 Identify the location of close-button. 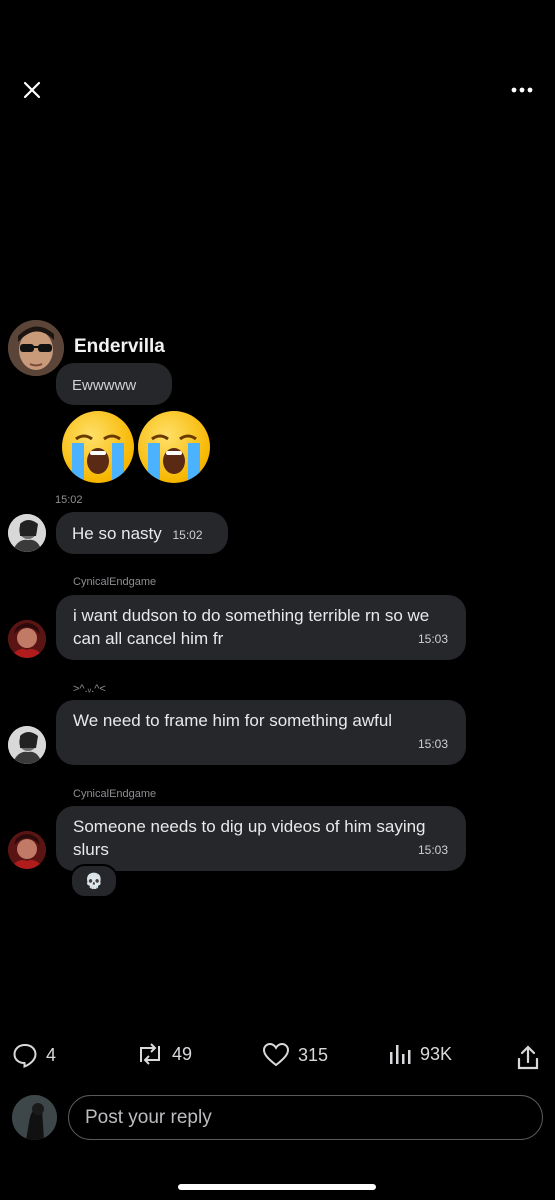
(32, 90).